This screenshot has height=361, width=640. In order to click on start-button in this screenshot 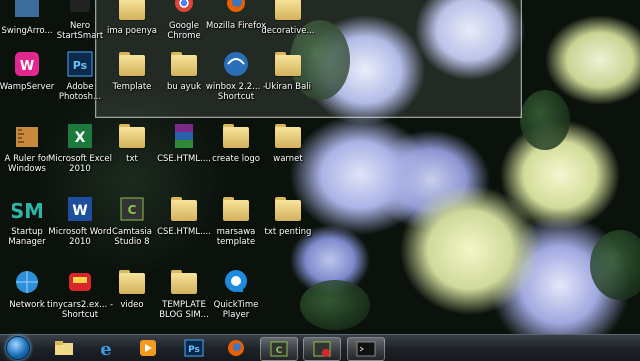, I will do `click(18, 348)`.